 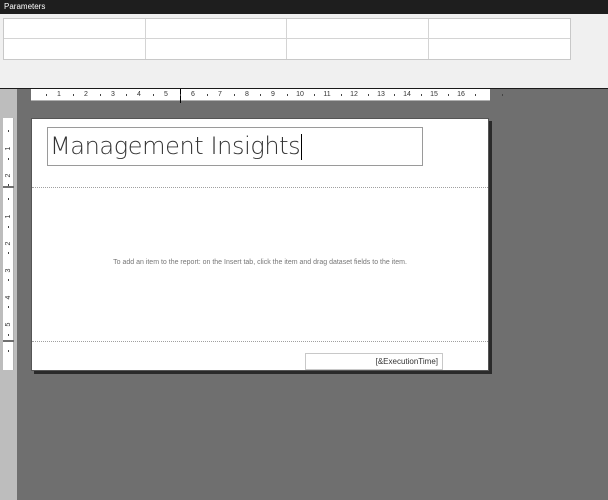 What do you see at coordinates (327, 94) in the screenshot?
I see `ruler-label: 11` at bounding box center [327, 94].